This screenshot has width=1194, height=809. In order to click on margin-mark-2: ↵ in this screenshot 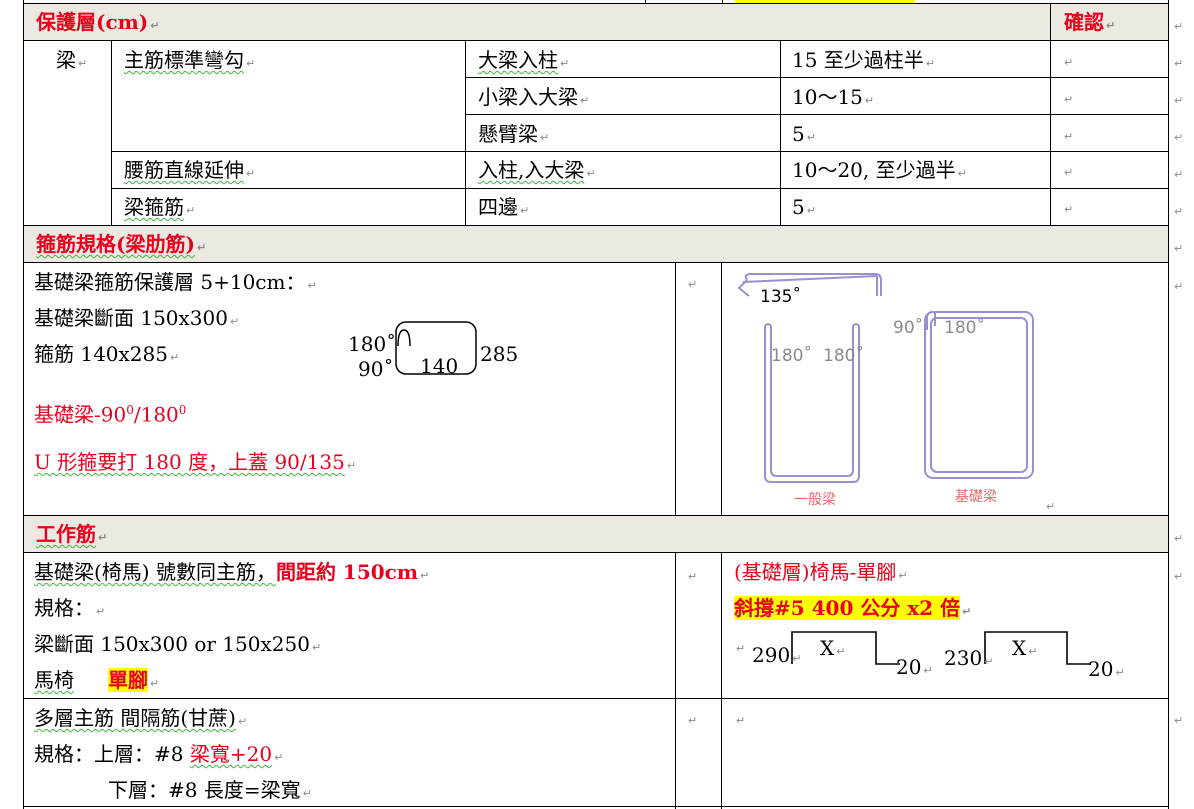, I will do `click(1179, 63)`.